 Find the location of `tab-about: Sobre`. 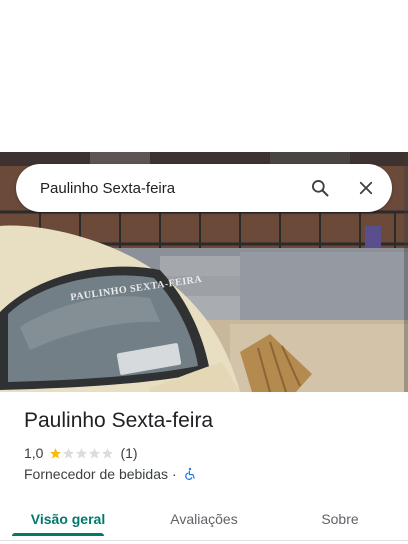

tab-about: Sobre is located at coordinates (340, 519).